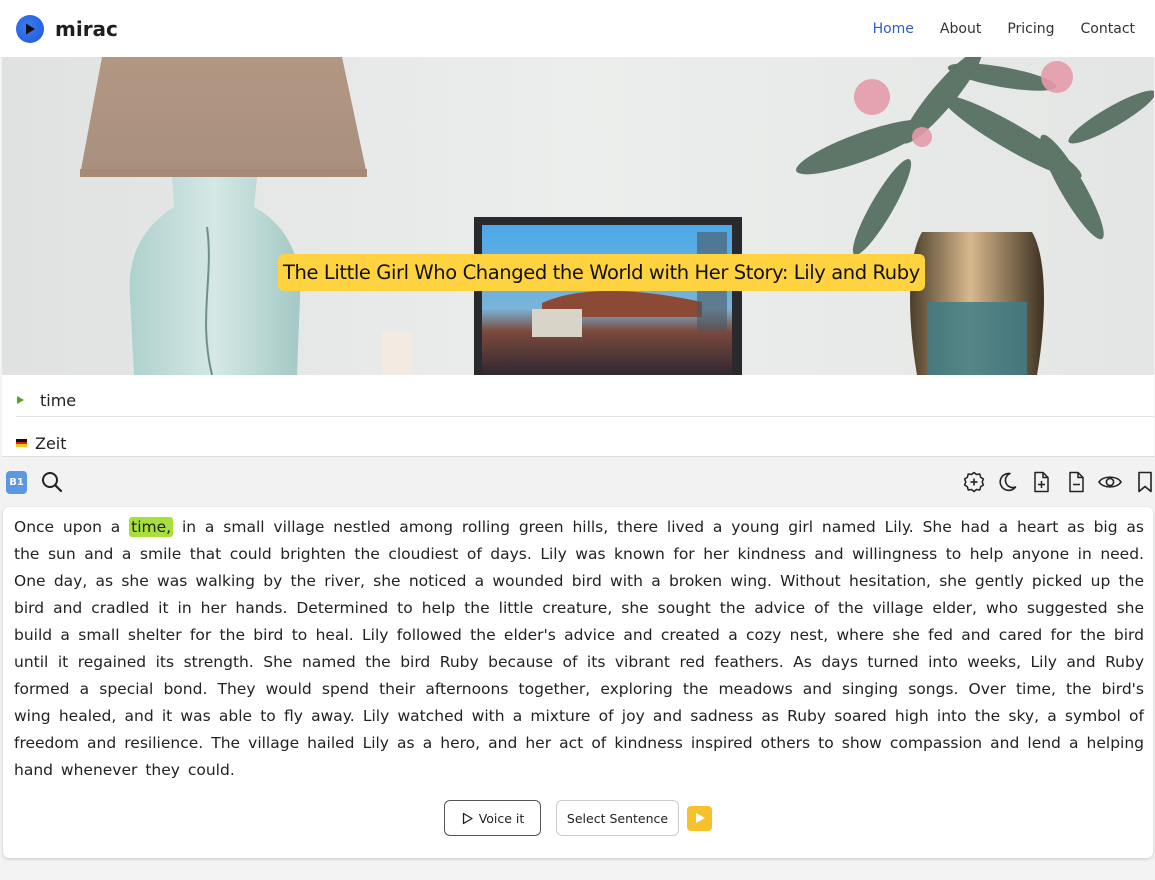  I want to click on reader-toolbar: B1, so click(577, 482).